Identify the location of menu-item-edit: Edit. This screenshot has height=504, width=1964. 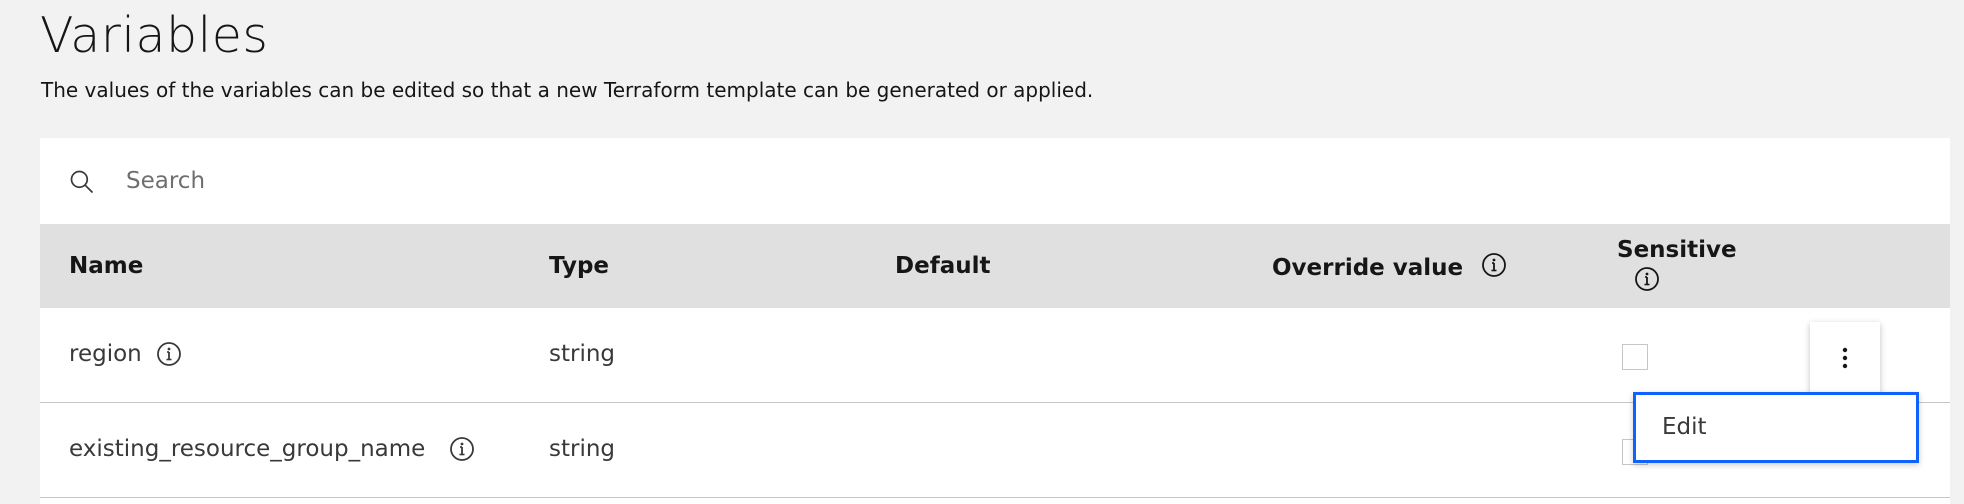
(1684, 427).